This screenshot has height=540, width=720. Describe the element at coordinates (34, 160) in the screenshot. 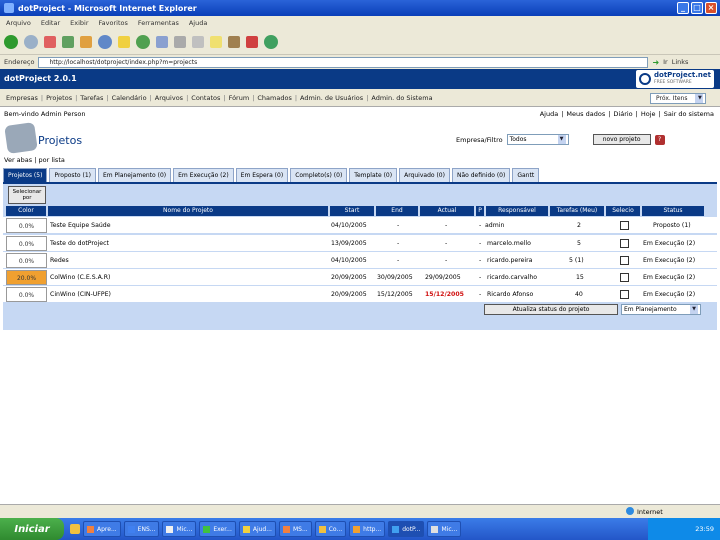

I see `view-mode-links: Ver abas | por lista` at that location.